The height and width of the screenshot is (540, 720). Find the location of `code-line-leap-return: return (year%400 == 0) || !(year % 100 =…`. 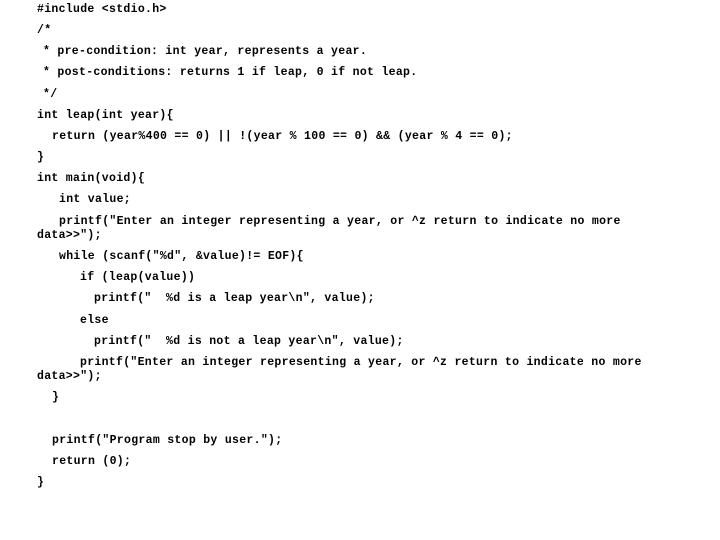

code-line-leap-return: return (year%400 == 0) || !(year % 100 =… is located at coordinates (282, 136).